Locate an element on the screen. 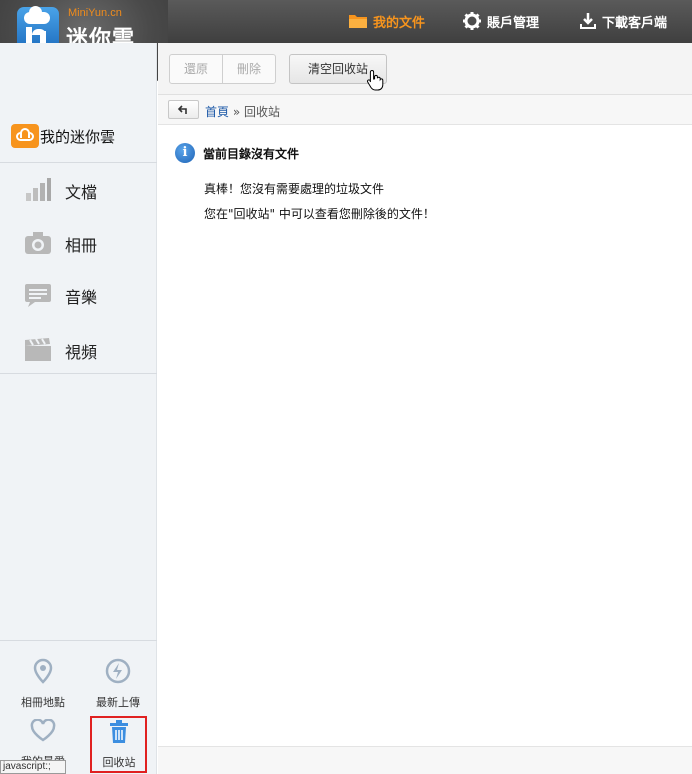 This screenshot has height=774, width=692. action-button-group: 還原 刪除 is located at coordinates (223, 69).